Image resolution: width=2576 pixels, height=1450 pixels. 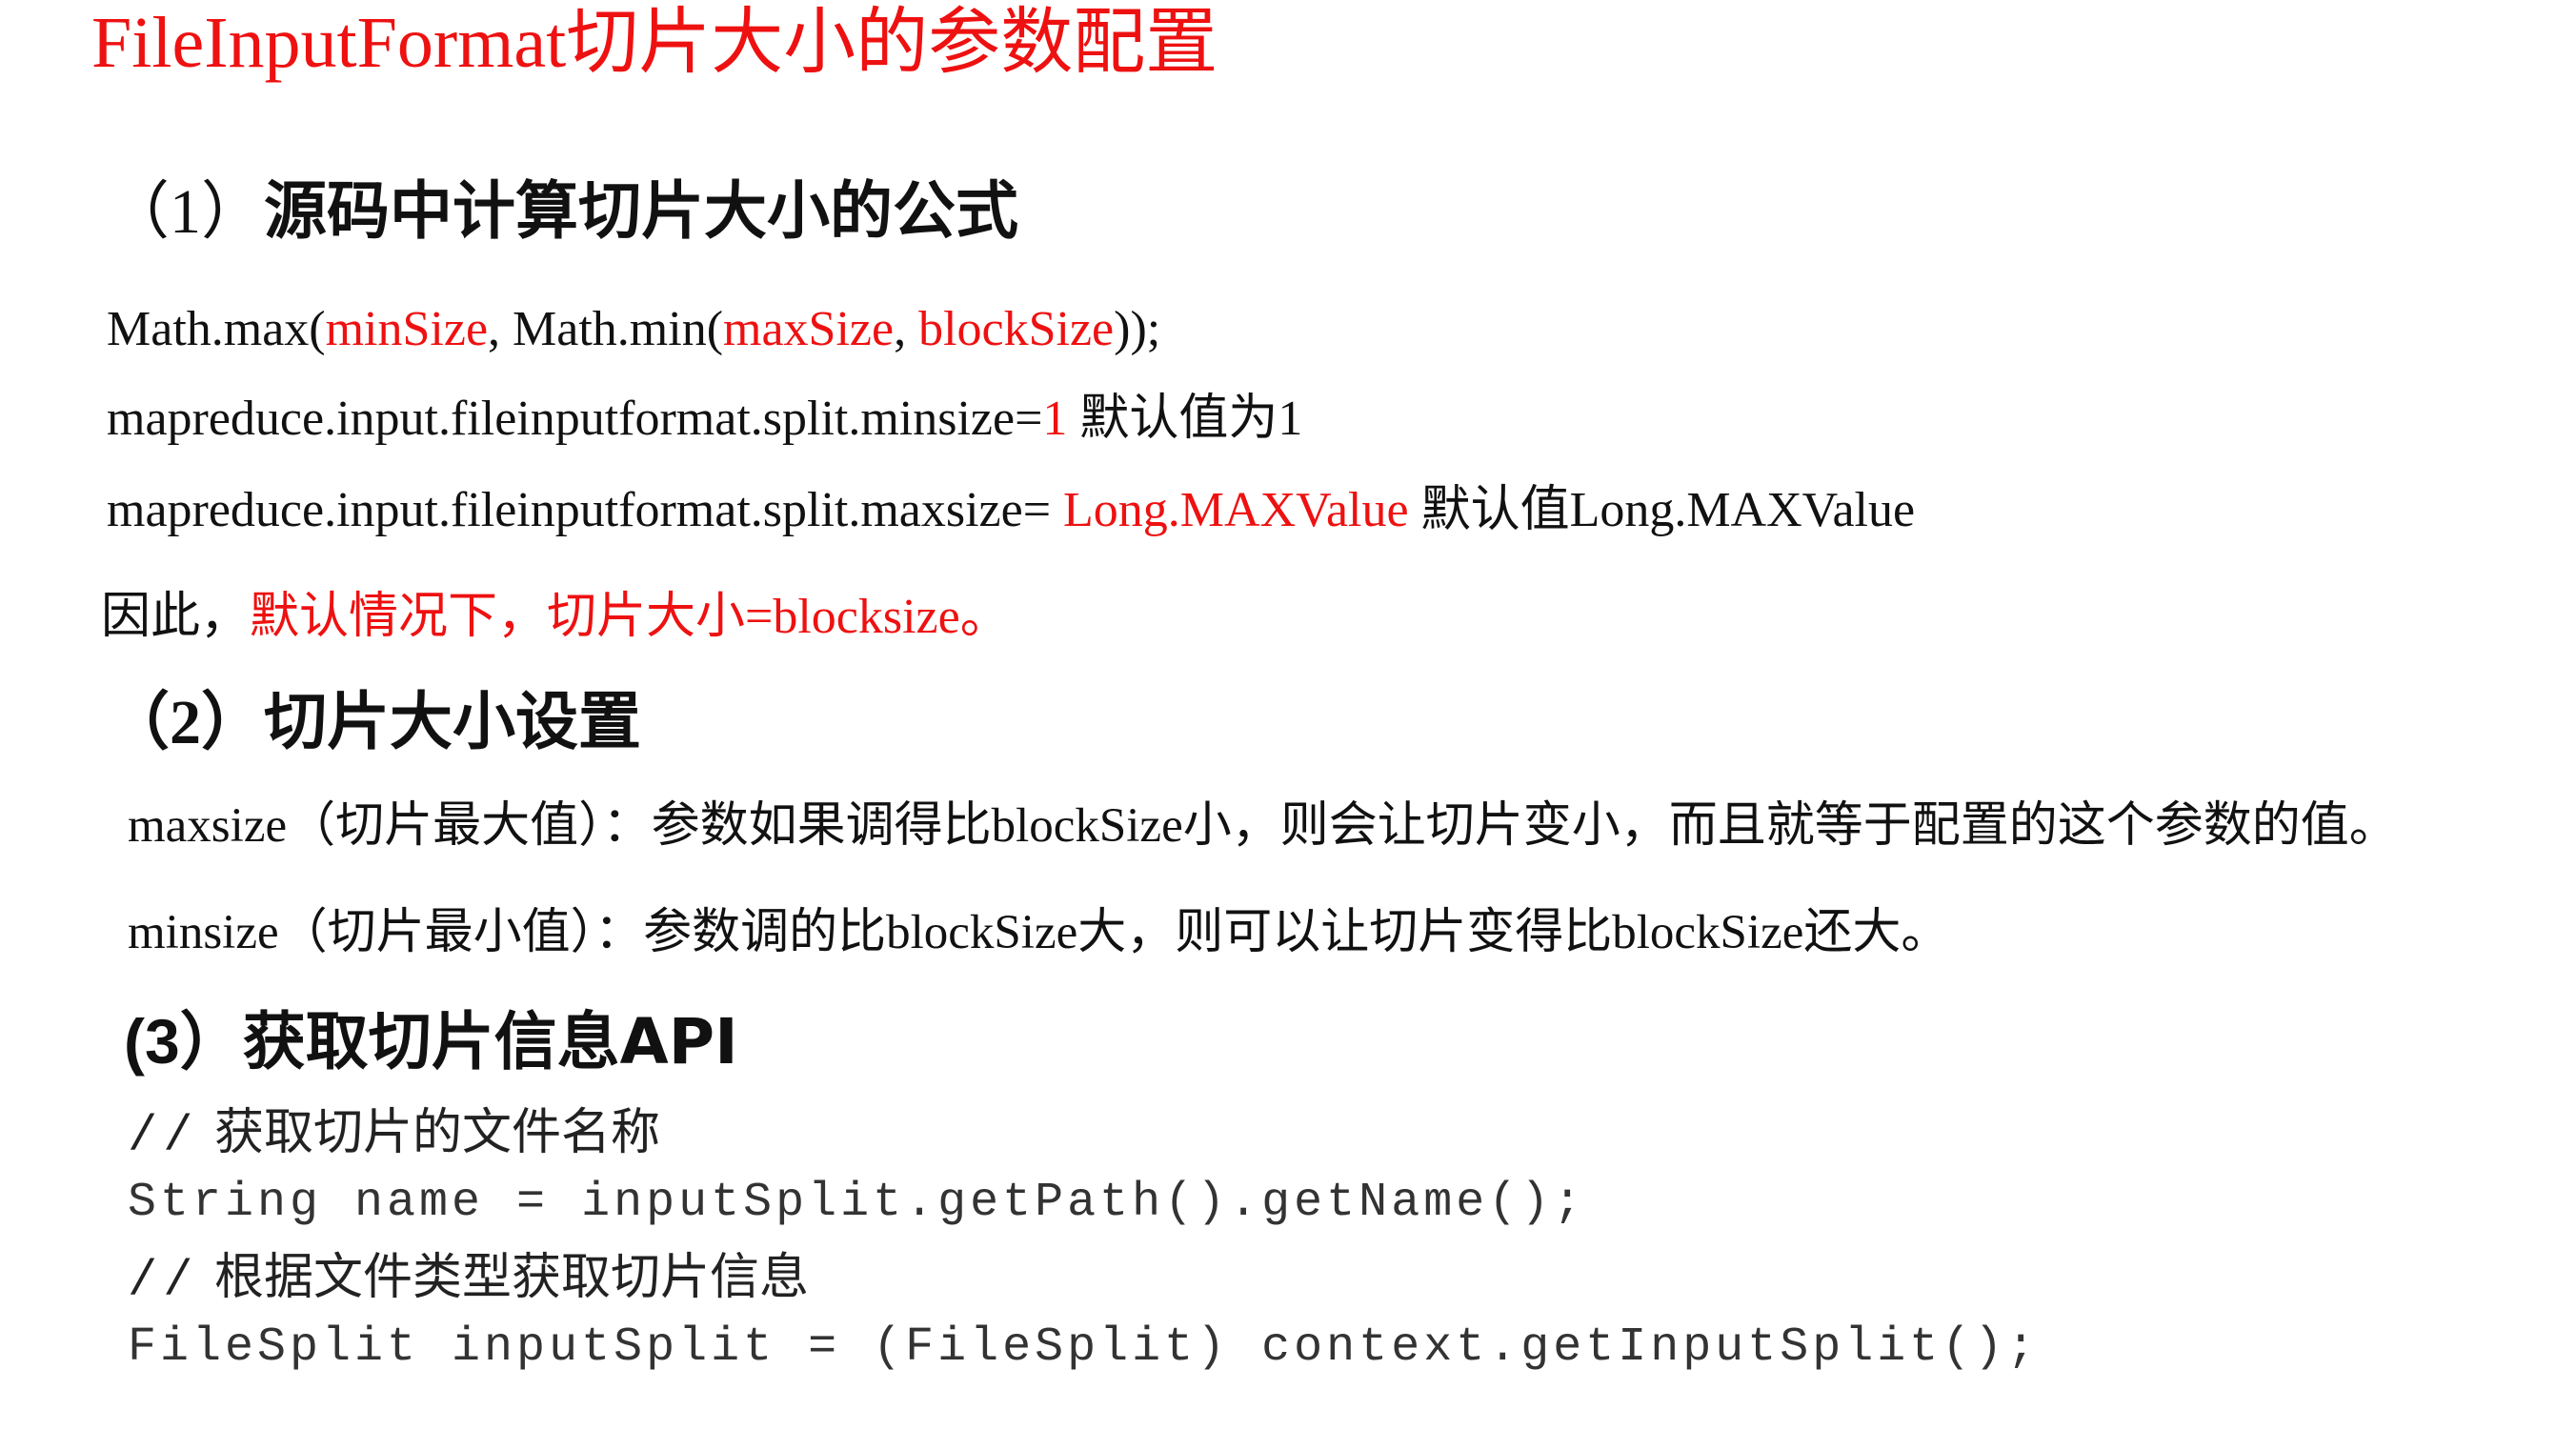 What do you see at coordinates (429, 1132) in the screenshot?
I see `comment-text: 获取切片的文件名称` at bounding box center [429, 1132].